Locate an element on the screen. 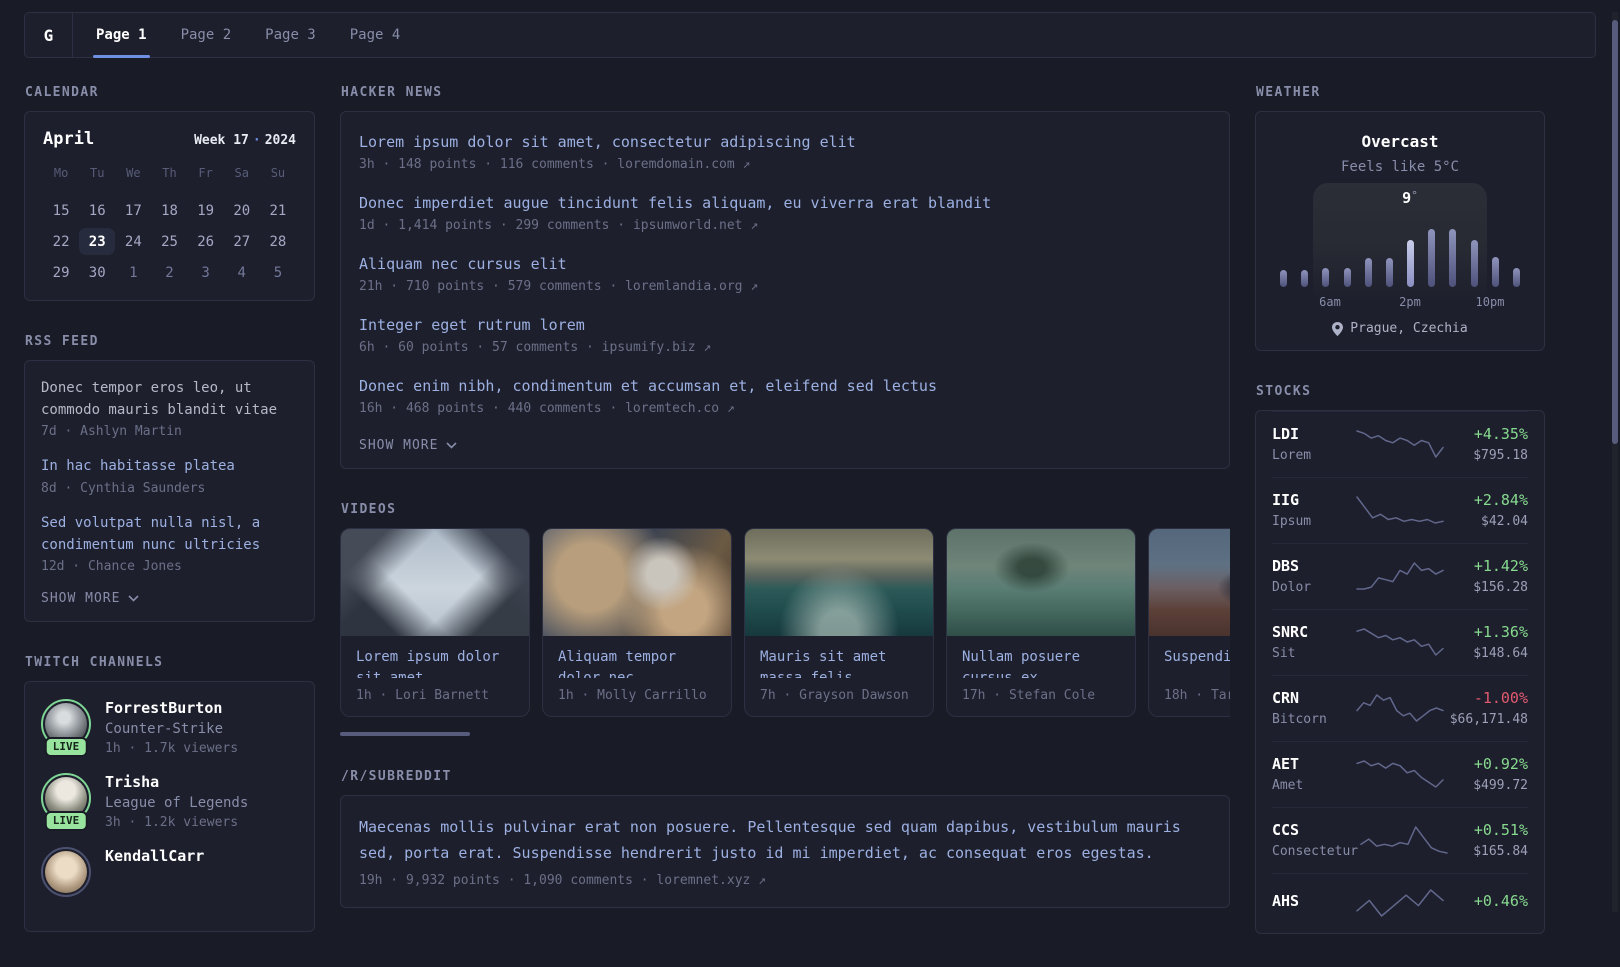 The image size is (1620, 967). carousel-scrollbar is located at coordinates (405, 734).